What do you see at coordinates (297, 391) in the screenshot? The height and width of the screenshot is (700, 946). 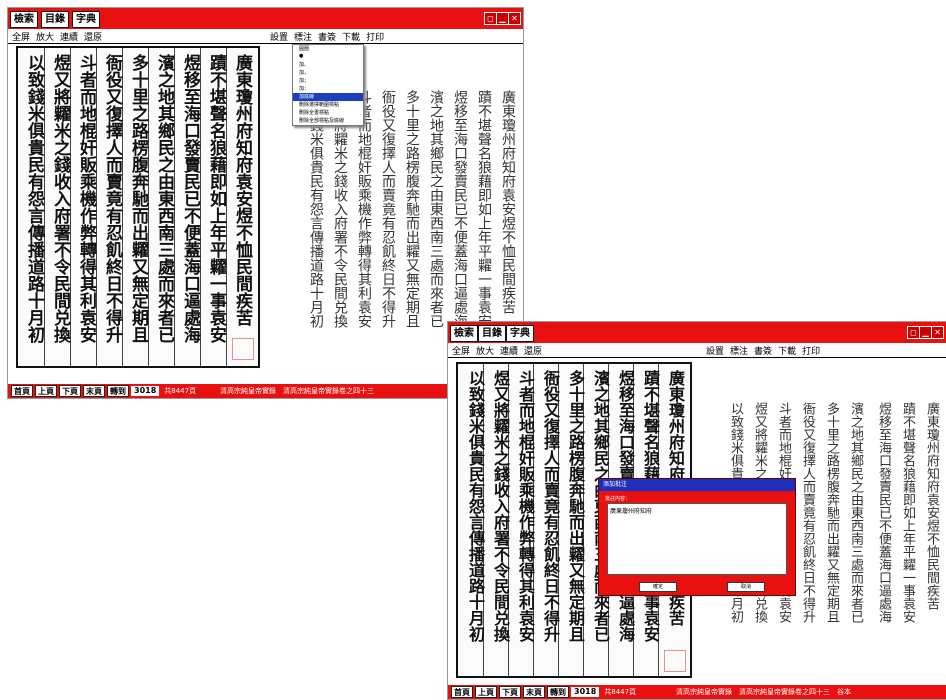 I see `book-title: 清高宗純皇帝實錄 清高宗純皇帝實錄卷之四十三` at bounding box center [297, 391].